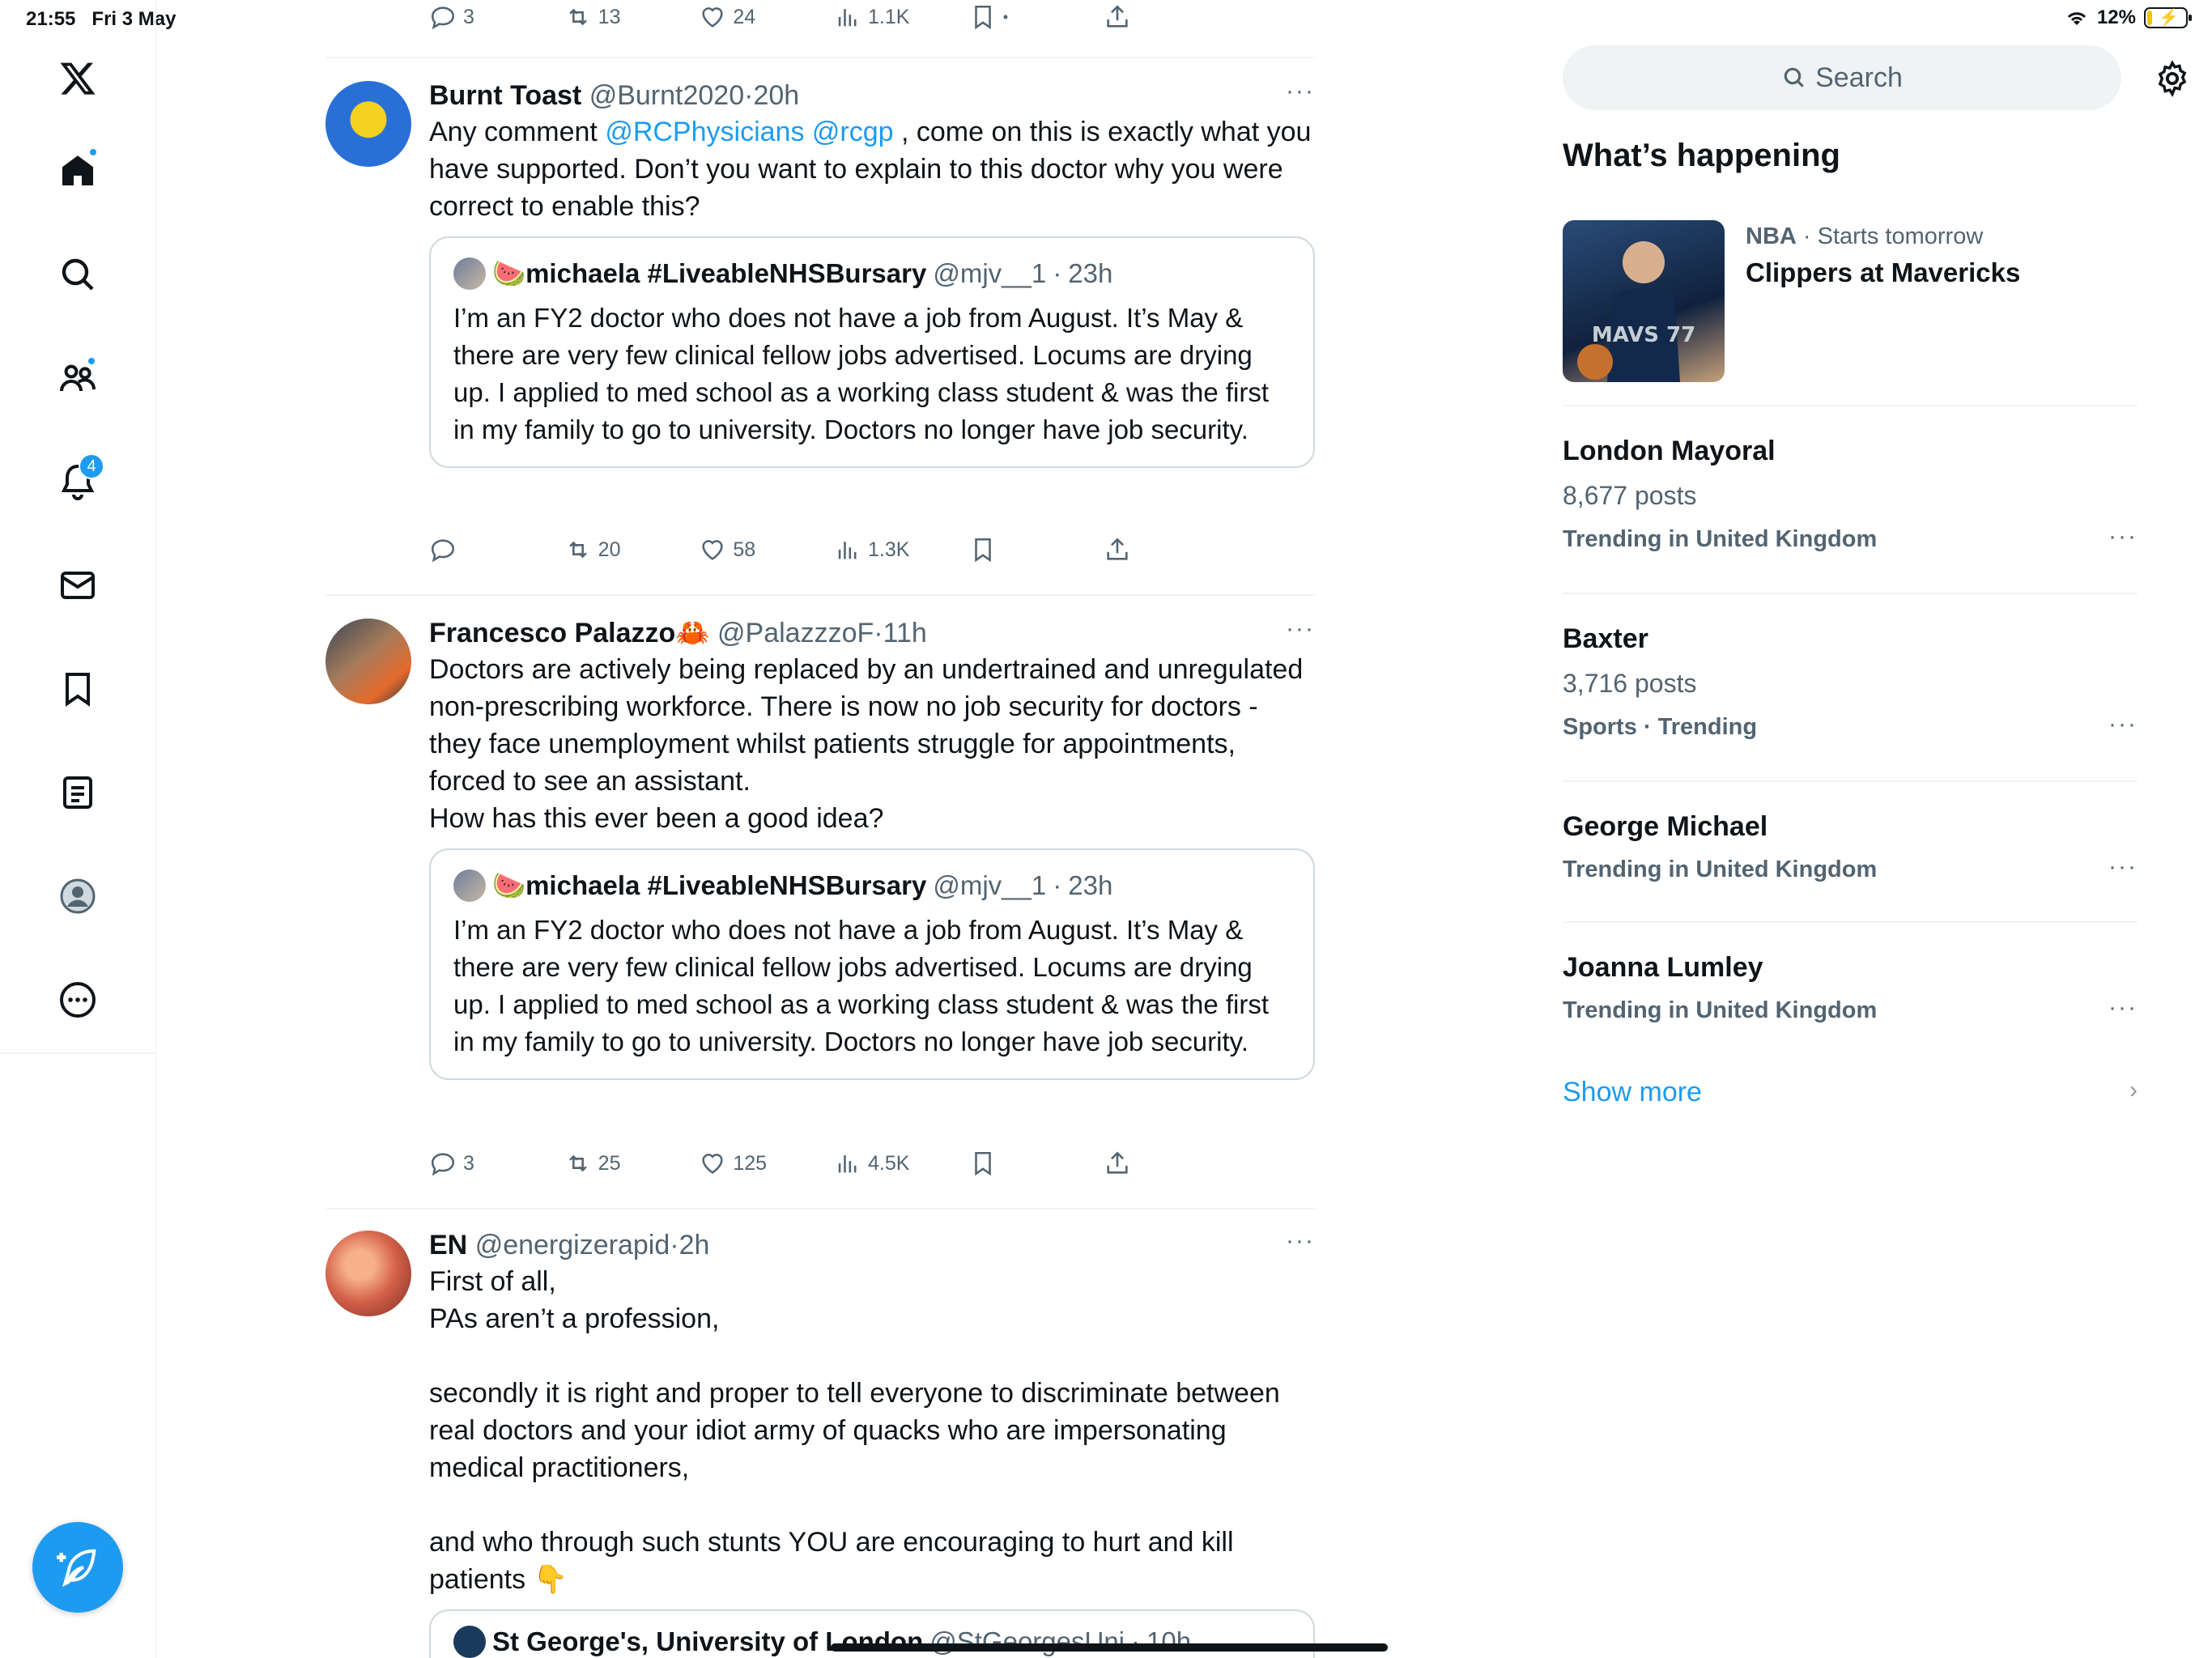  I want to click on section-title: What’s happening, so click(1702, 155).